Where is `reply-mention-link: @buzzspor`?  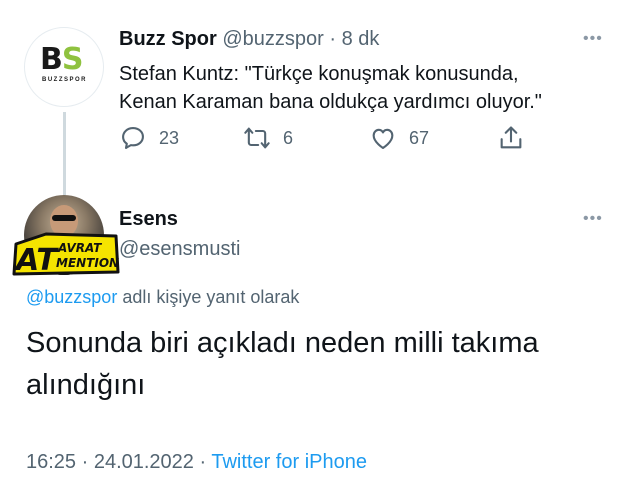
reply-mention-link: @buzzspor is located at coordinates (71, 297).